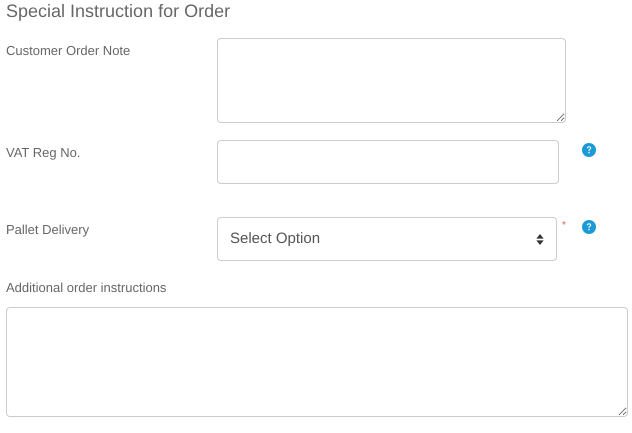 The width and height of the screenshot is (632, 433). Describe the element at coordinates (68, 51) in the screenshot. I see `field-label: Customer Order Note` at that location.